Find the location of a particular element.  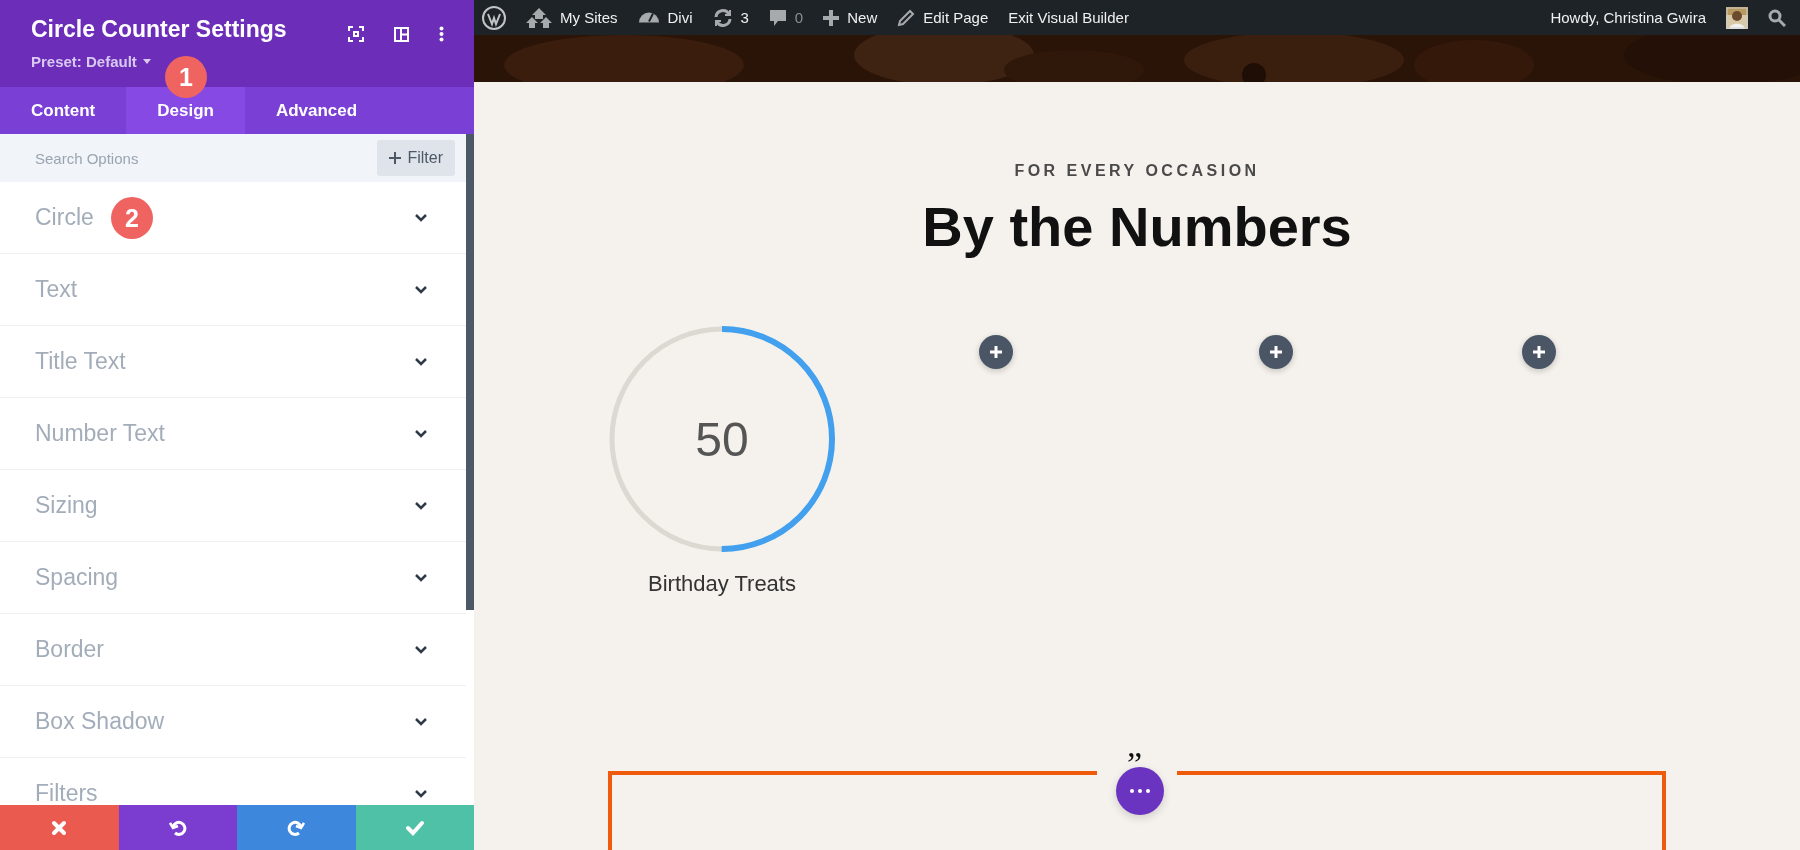

preset-dropdown: Preset: Default is located at coordinates (91, 61).